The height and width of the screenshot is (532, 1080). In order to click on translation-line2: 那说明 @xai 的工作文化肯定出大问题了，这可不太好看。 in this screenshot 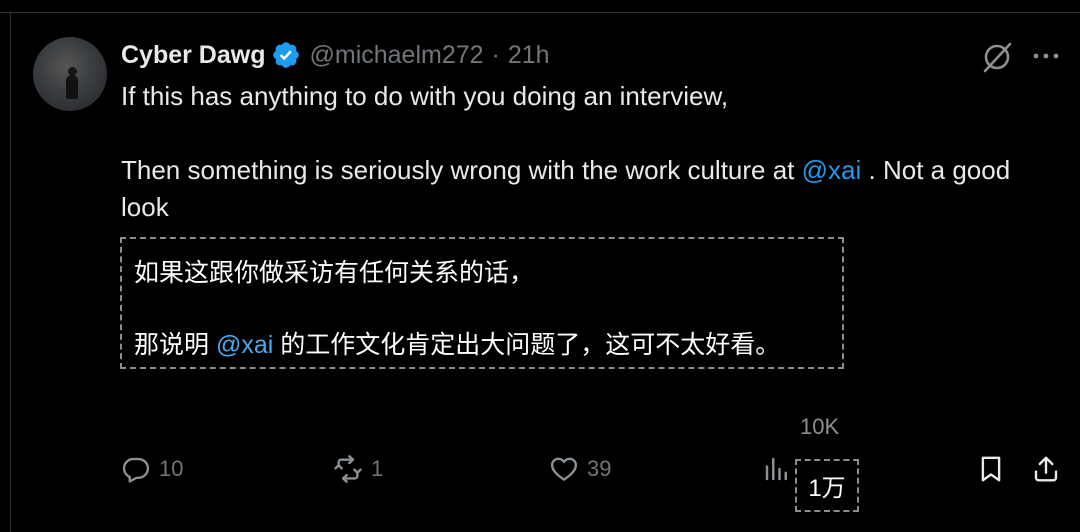, I will do `click(482, 345)`.